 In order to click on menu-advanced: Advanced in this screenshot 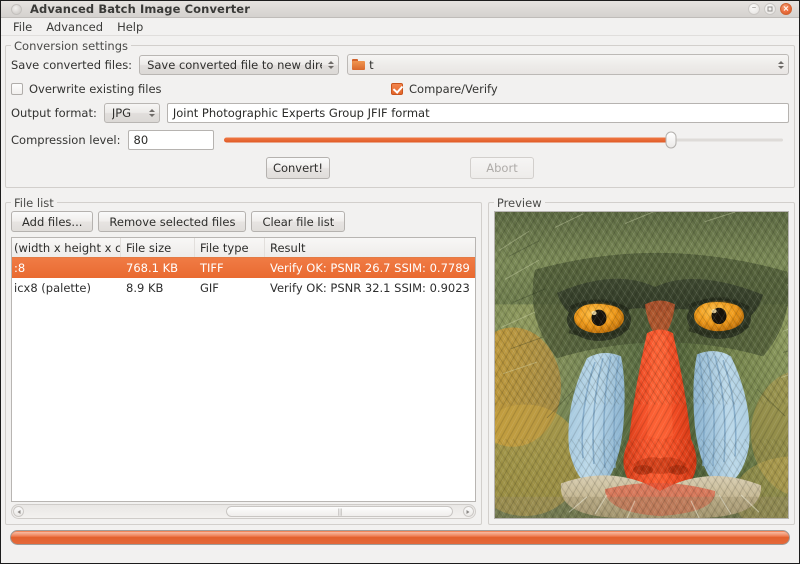, I will do `click(74, 27)`.